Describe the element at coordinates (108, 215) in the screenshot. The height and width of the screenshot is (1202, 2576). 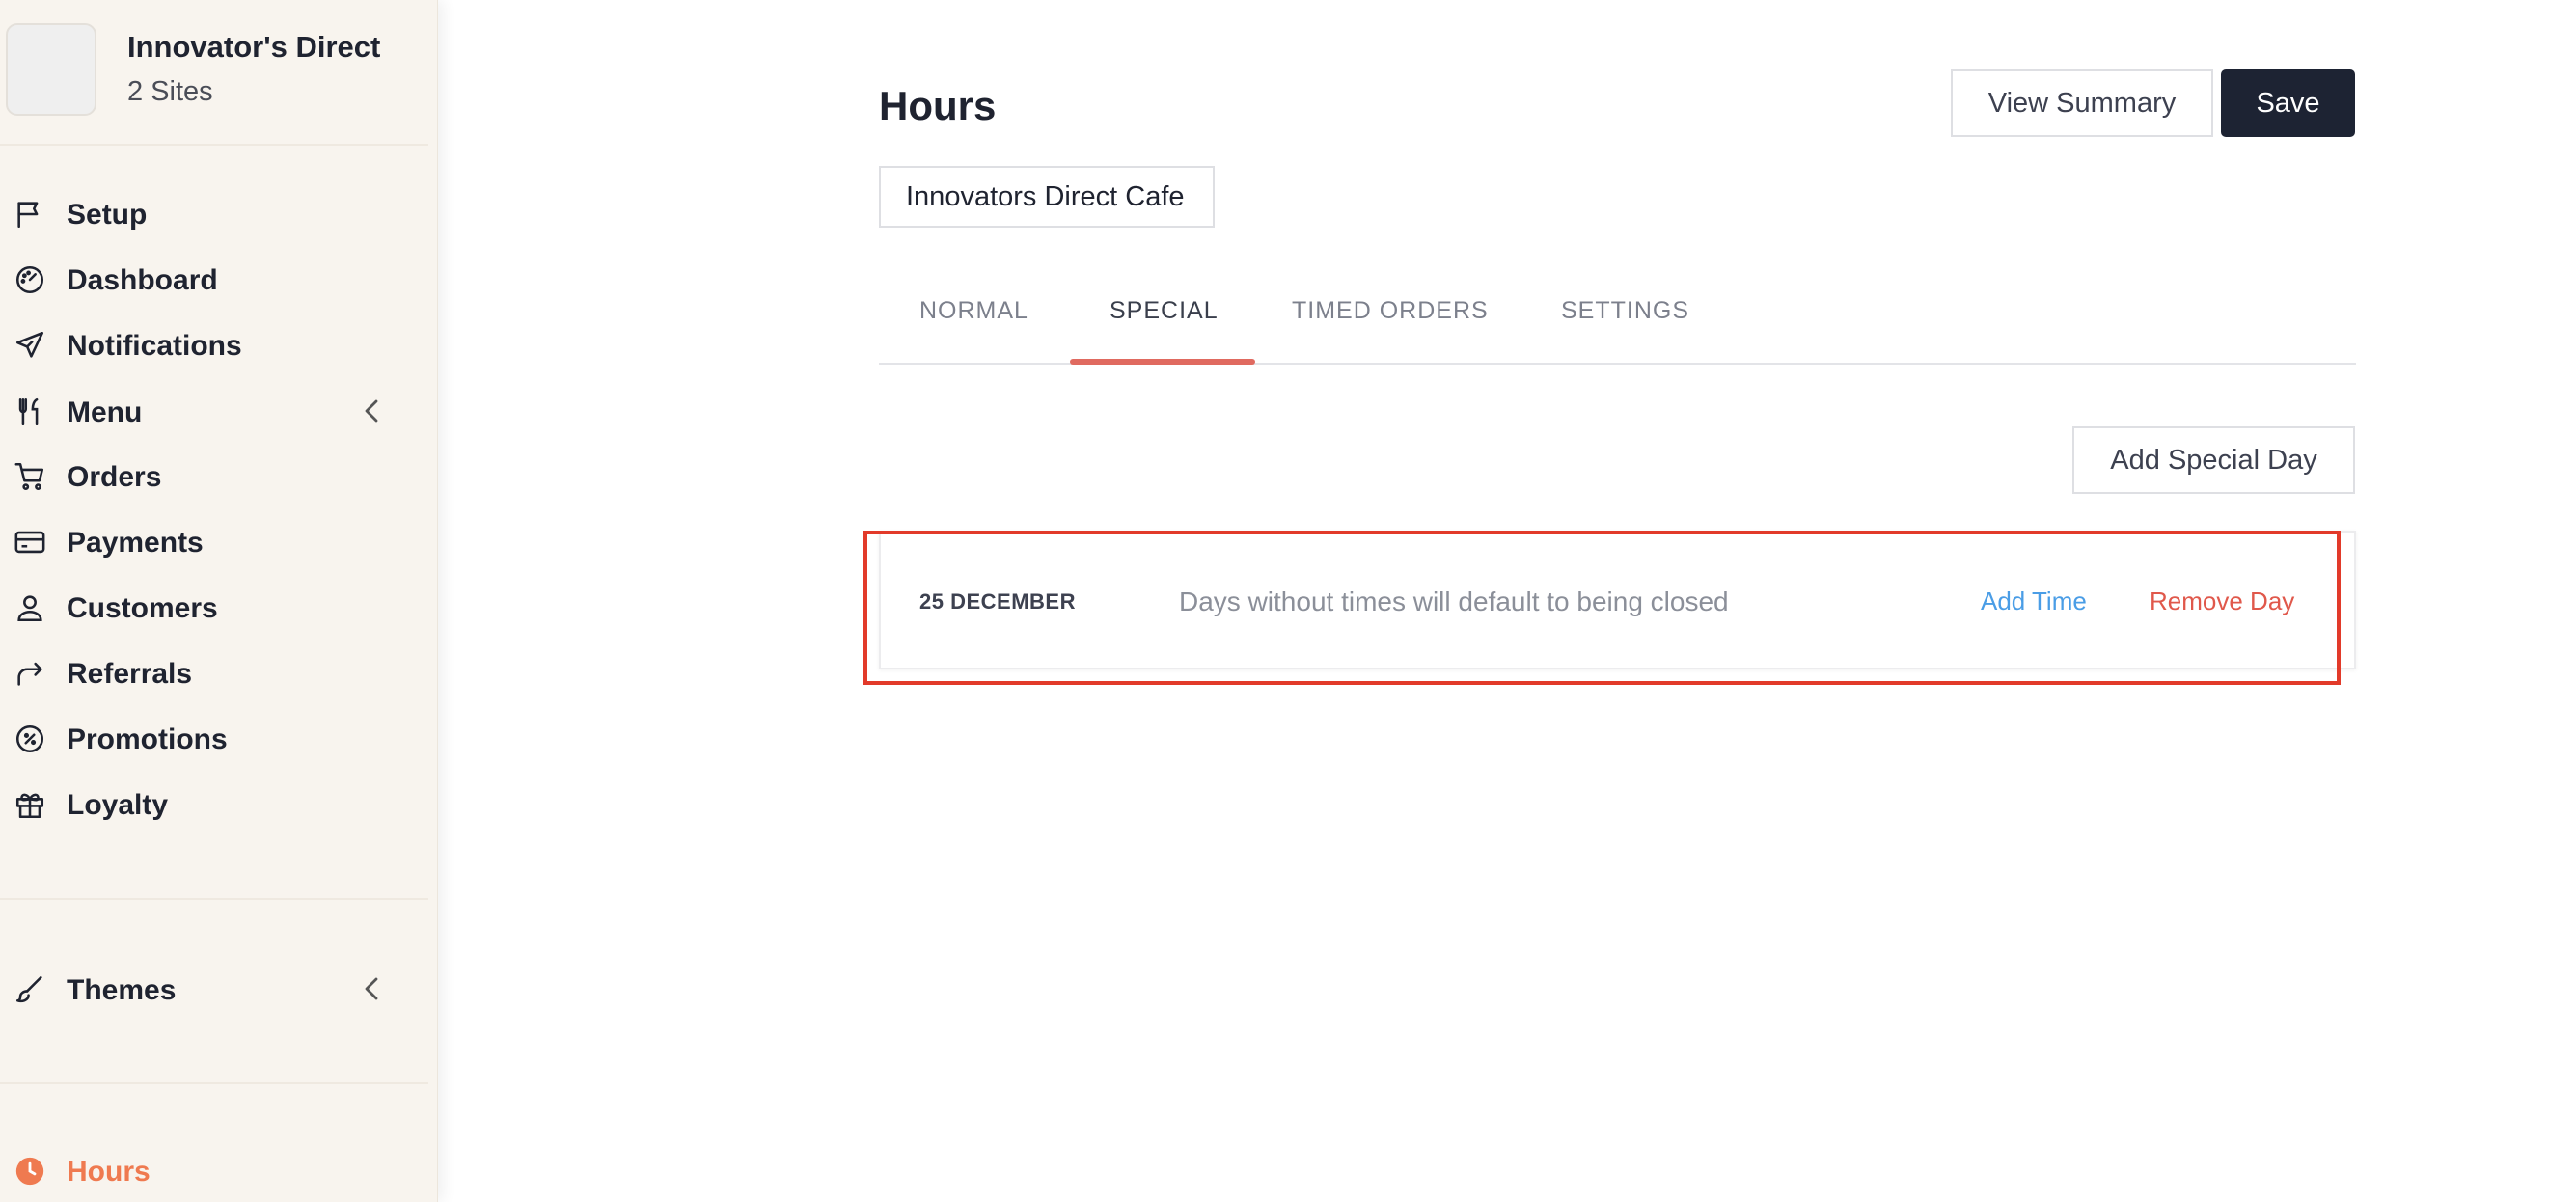
I see `sidebar-item-label: Setup` at that location.